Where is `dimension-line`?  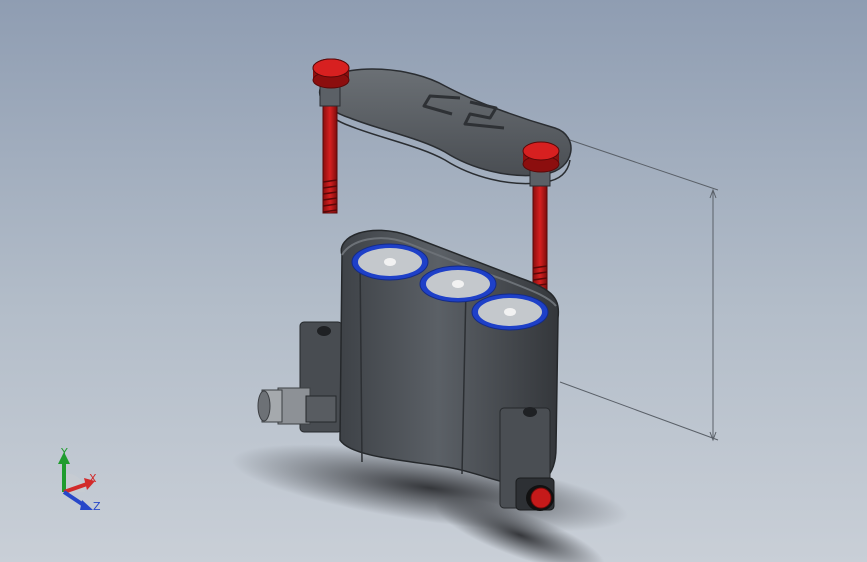
dimension-line is located at coordinates (636, 288).